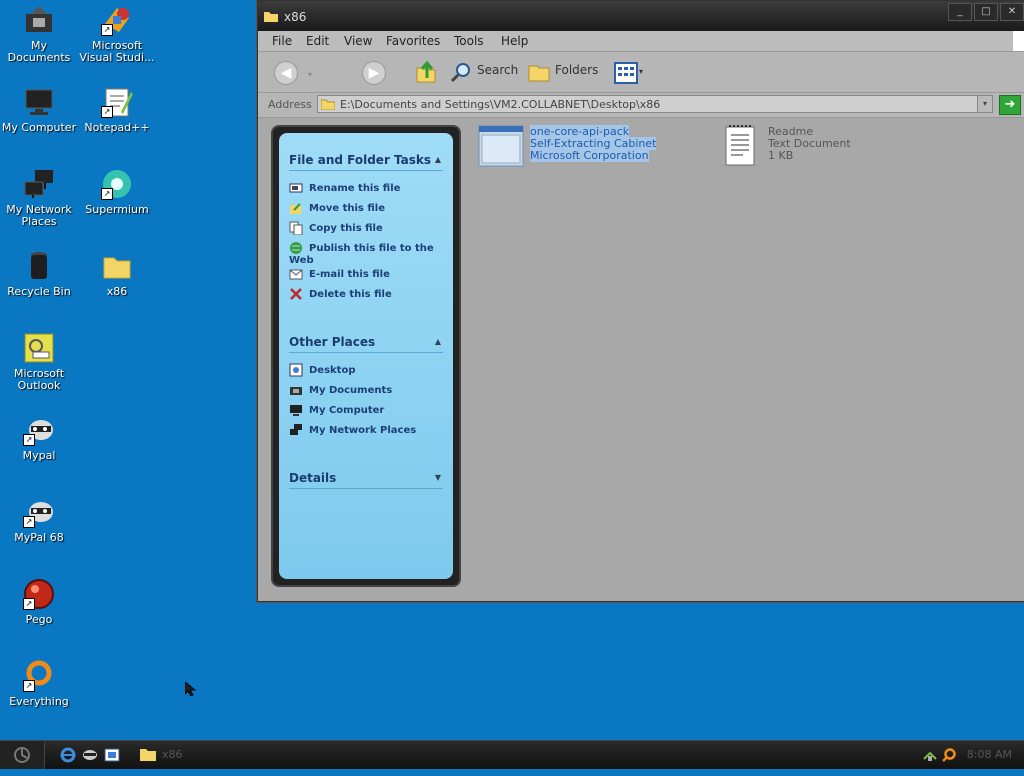 The height and width of the screenshot is (776, 1024). Describe the element at coordinates (469, 41) in the screenshot. I see `menu-tools: Tools` at that location.